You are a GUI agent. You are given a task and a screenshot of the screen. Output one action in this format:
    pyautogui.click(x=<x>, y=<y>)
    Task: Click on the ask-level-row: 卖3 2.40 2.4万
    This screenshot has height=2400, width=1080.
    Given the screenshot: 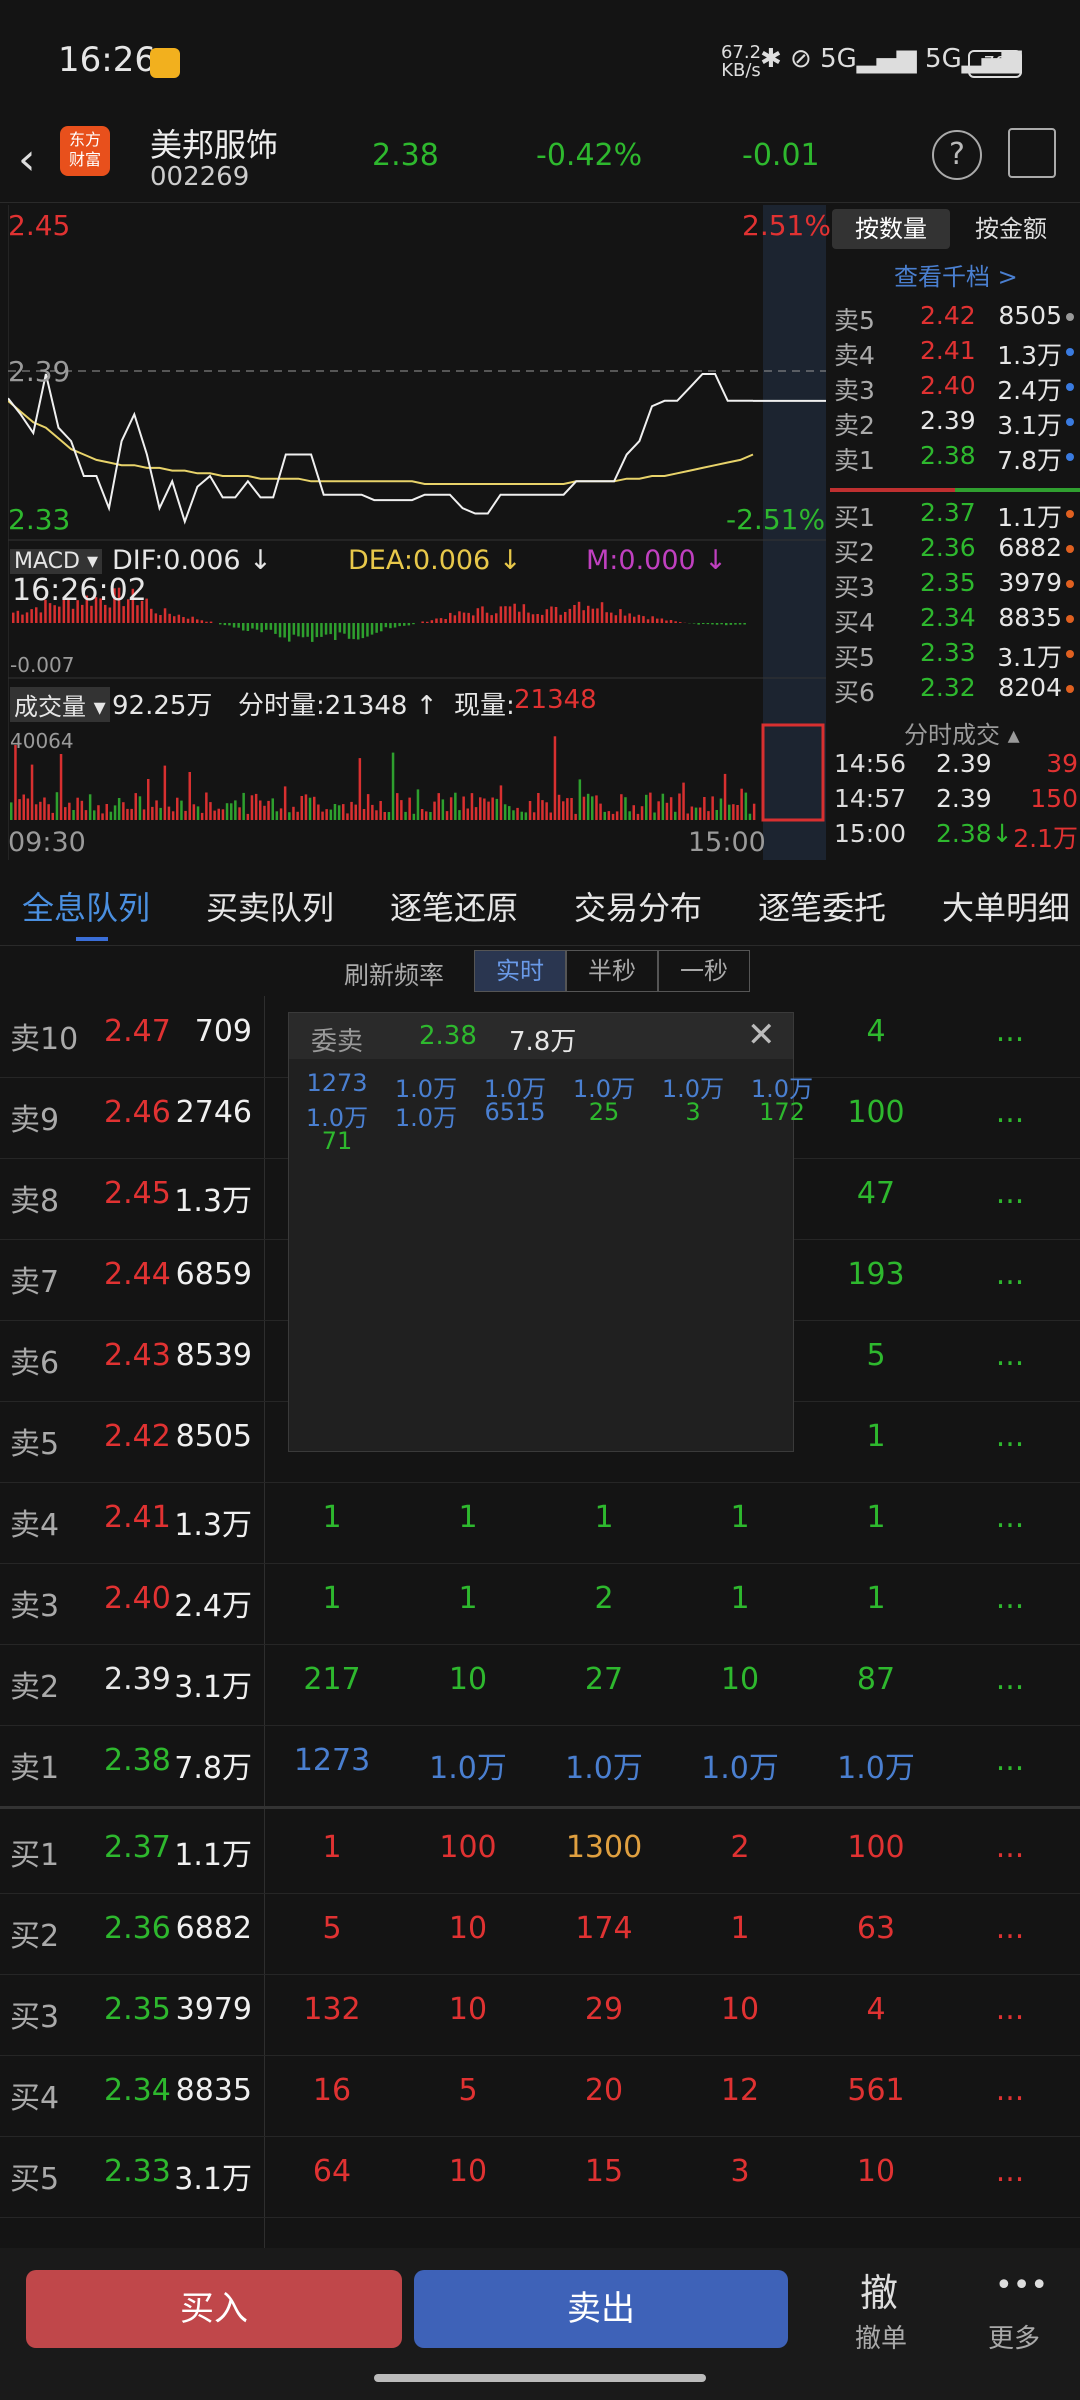 What is the action you would take?
    pyautogui.click(x=954, y=388)
    